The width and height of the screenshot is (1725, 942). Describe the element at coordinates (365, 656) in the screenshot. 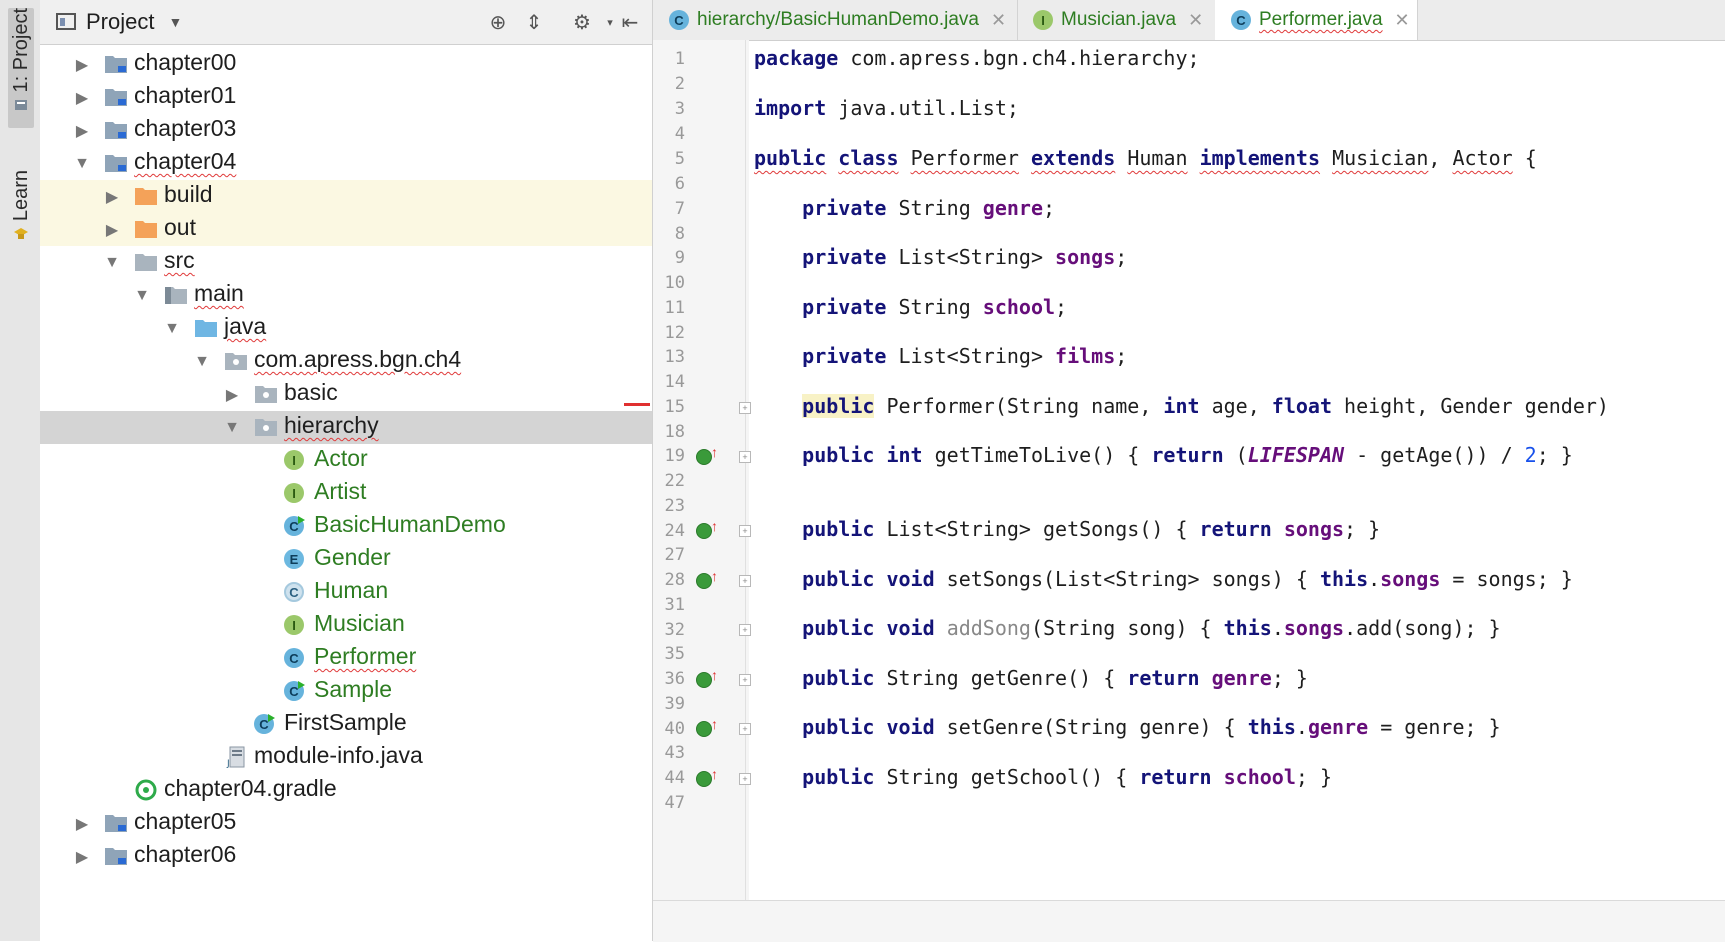

I see `tree-item-label: Performer` at that location.